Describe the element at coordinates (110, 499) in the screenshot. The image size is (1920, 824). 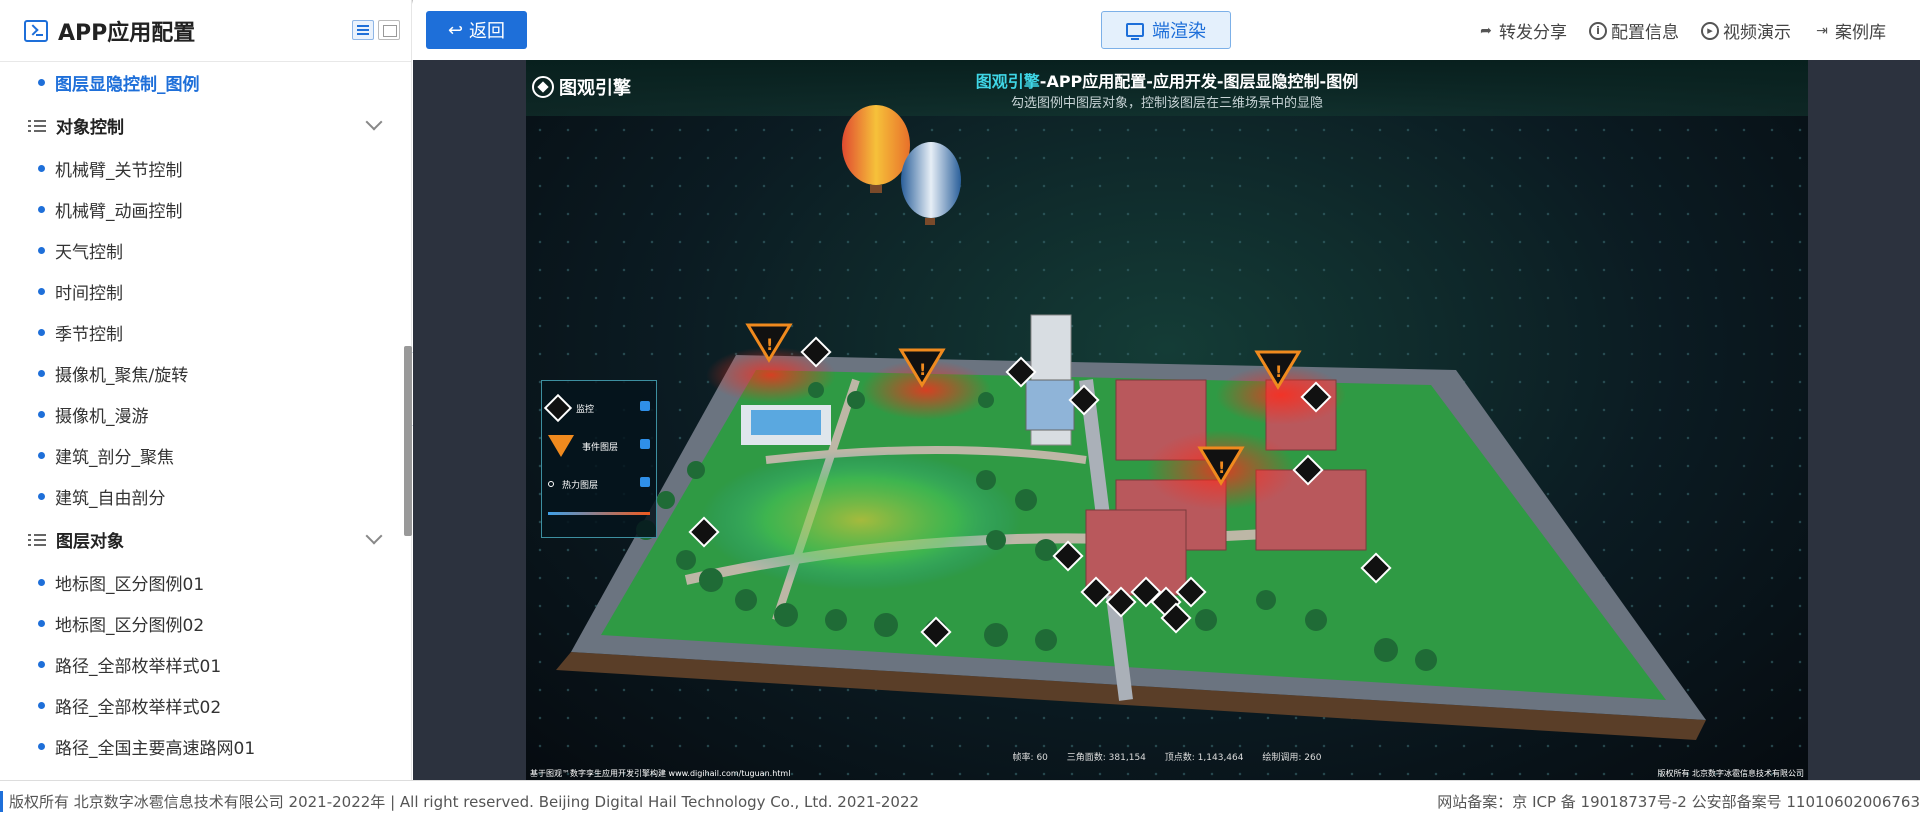
I see `sidebar-item-label: 建筑_自由剖分` at that location.